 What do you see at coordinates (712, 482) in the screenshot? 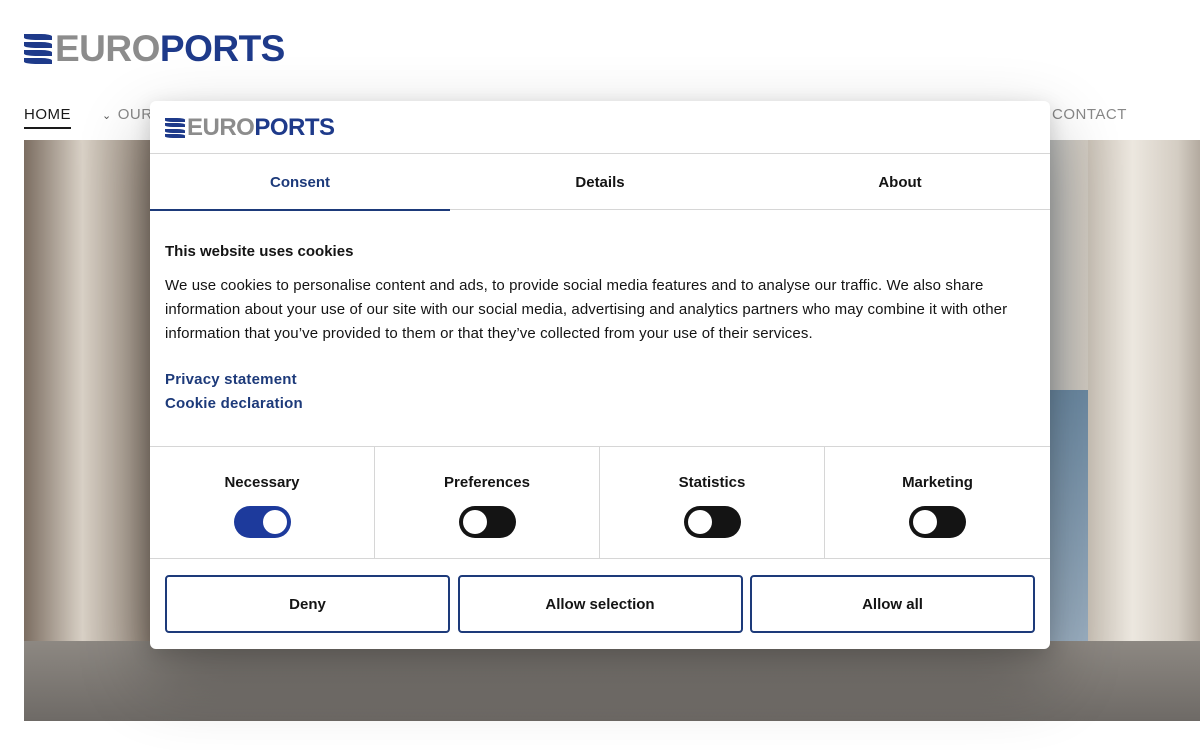
I see `toggle-label: Statistics` at bounding box center [712, 482].